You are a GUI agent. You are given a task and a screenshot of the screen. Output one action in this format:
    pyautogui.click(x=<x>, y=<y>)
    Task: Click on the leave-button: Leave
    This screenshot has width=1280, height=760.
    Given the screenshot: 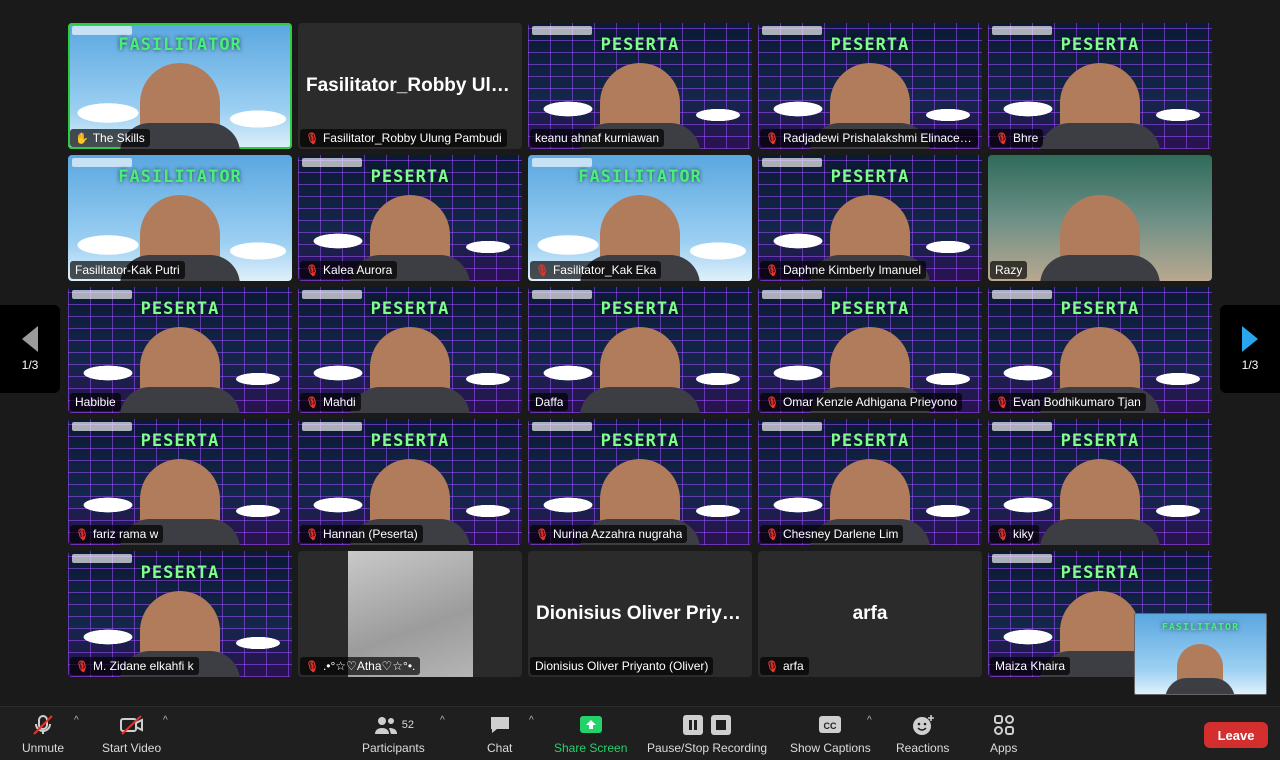 What is the action you would take?
    pyautogui.click(x=1236, y=735)
    